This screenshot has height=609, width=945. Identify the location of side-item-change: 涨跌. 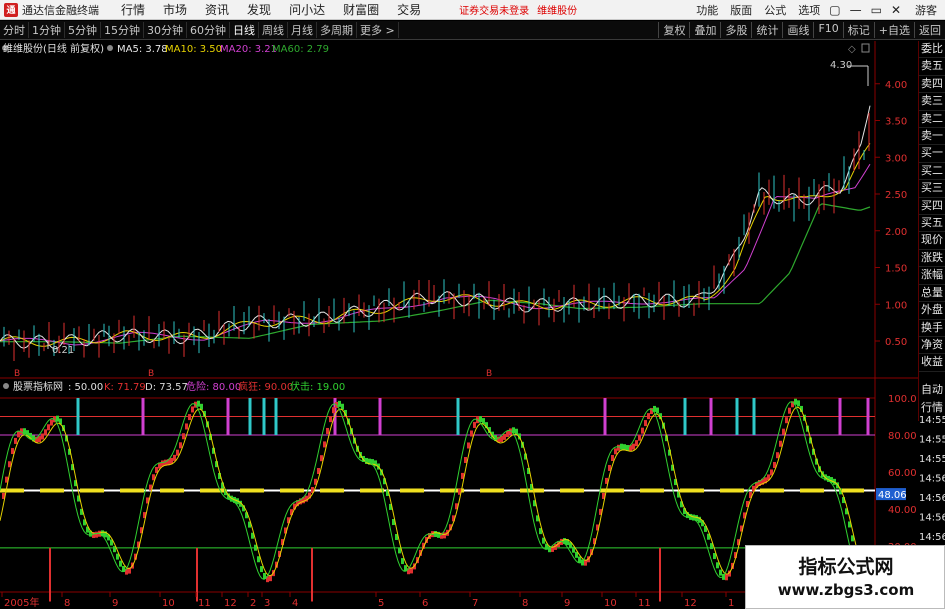
(932, 259).